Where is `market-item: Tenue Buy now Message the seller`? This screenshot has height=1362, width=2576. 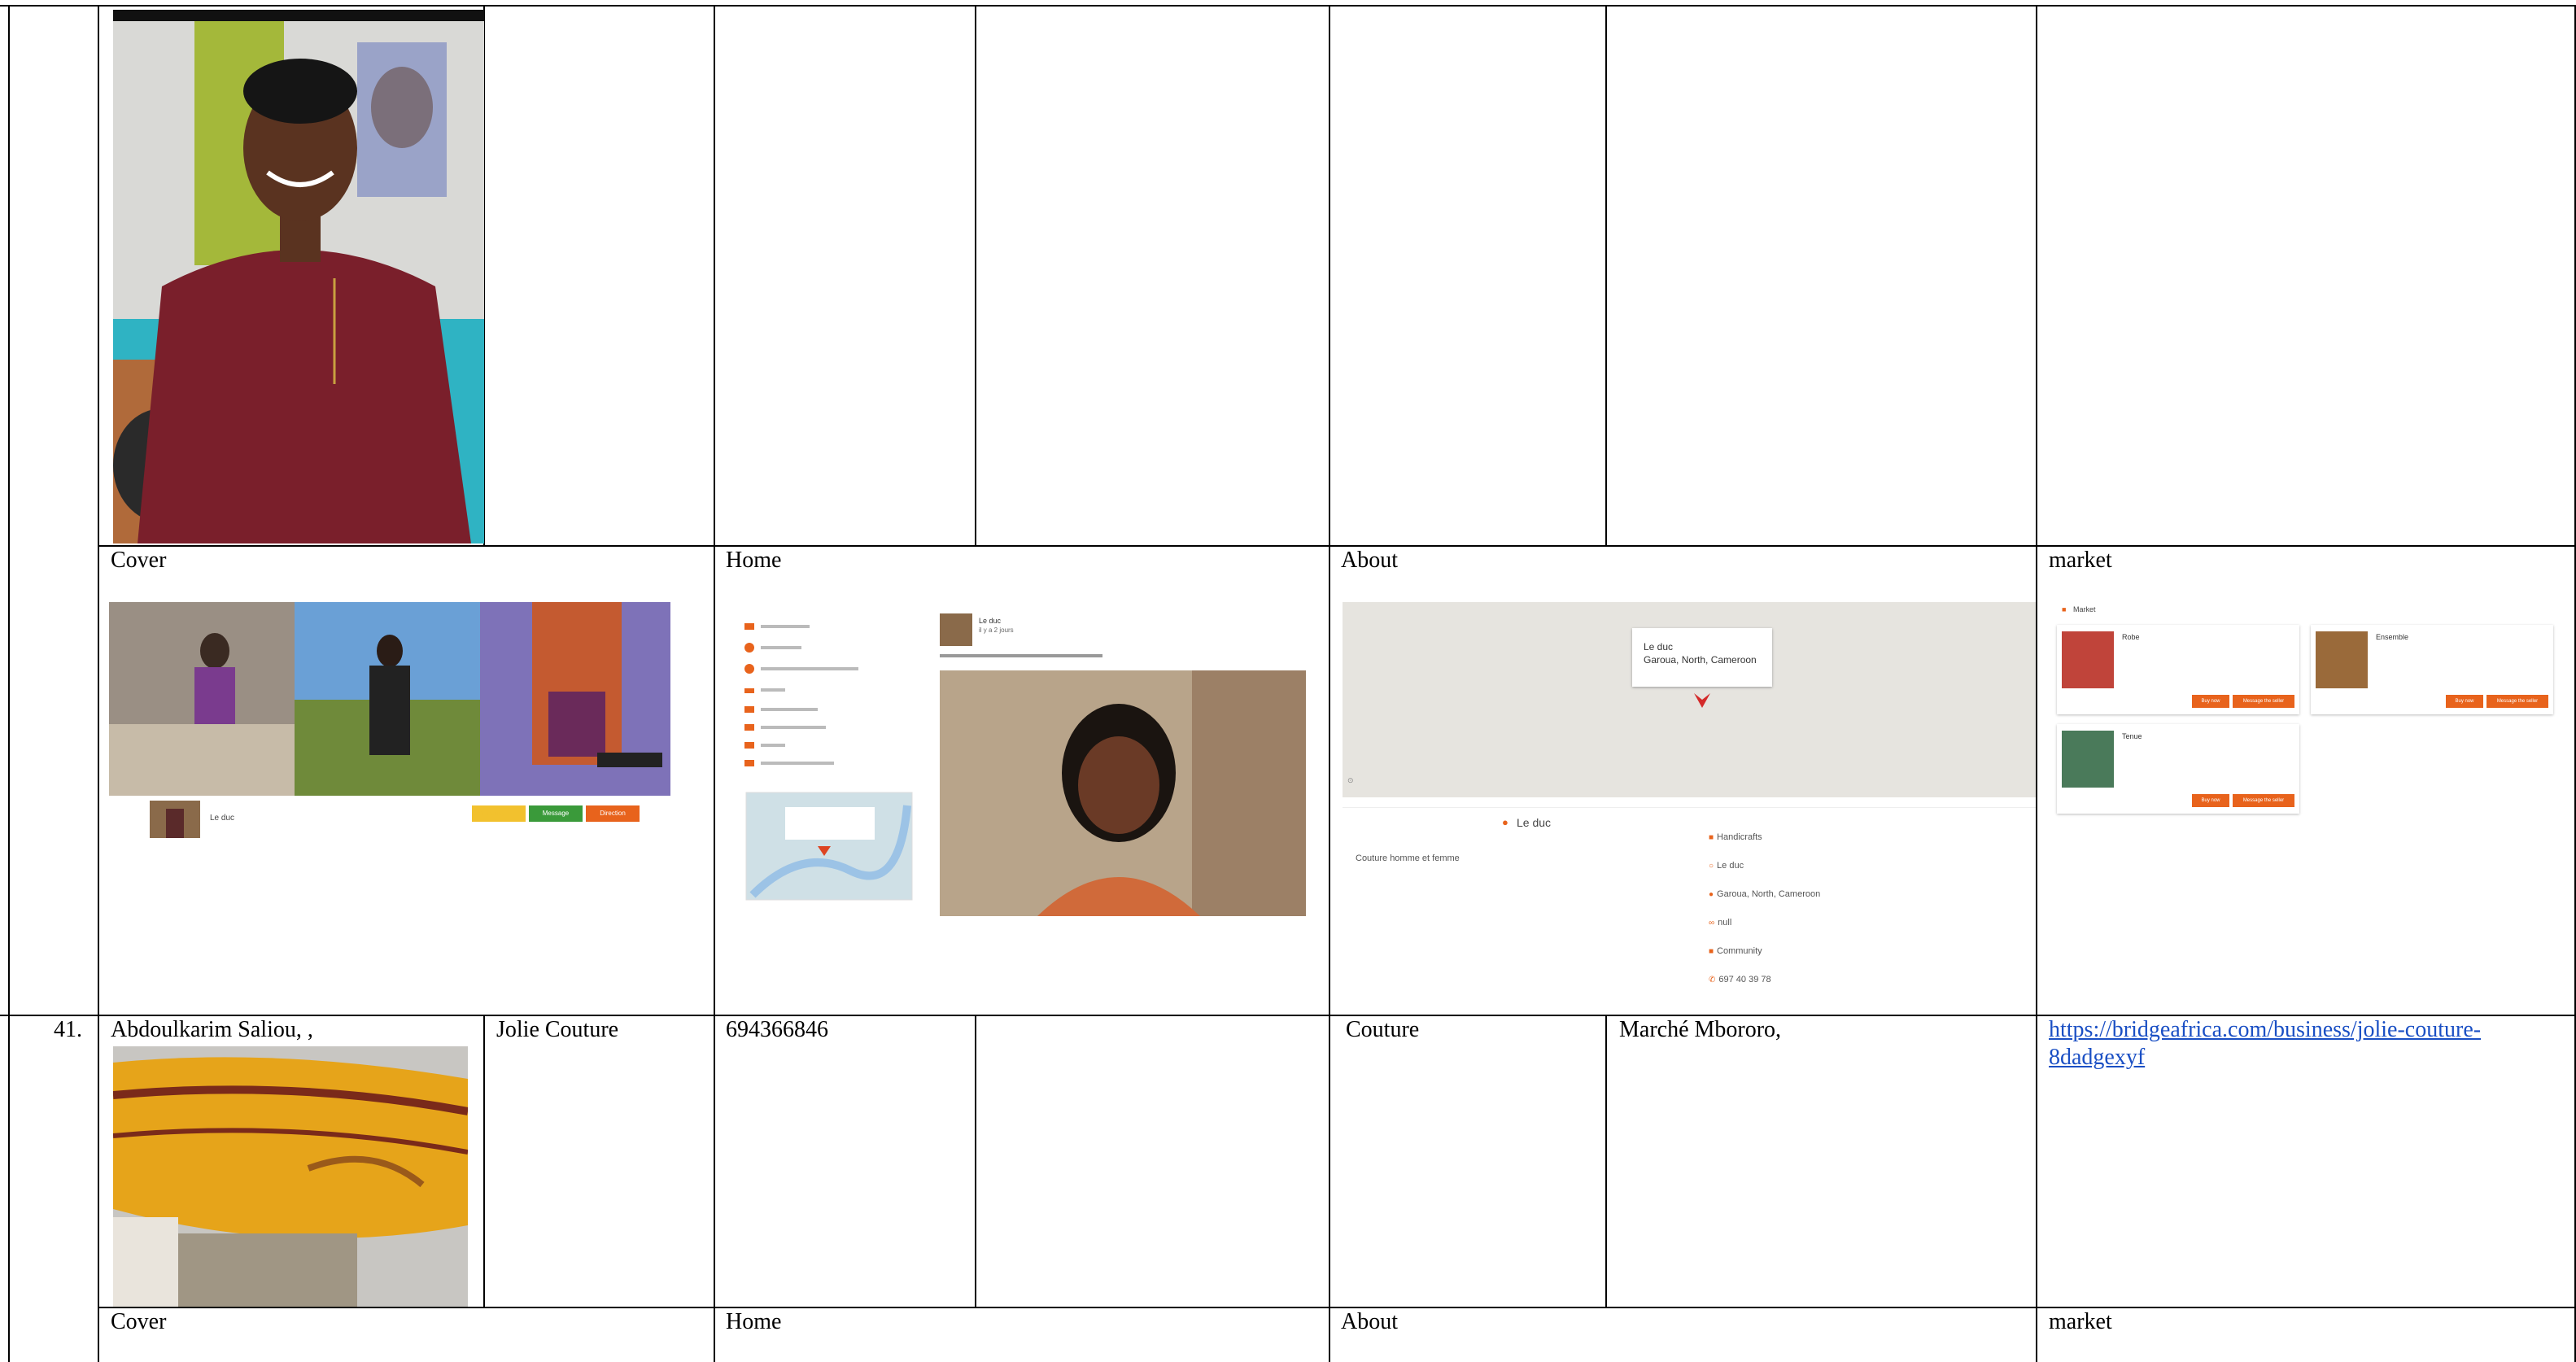
market-item: Tenue Buy now Message the seller is located at coordinates (2178, 769).